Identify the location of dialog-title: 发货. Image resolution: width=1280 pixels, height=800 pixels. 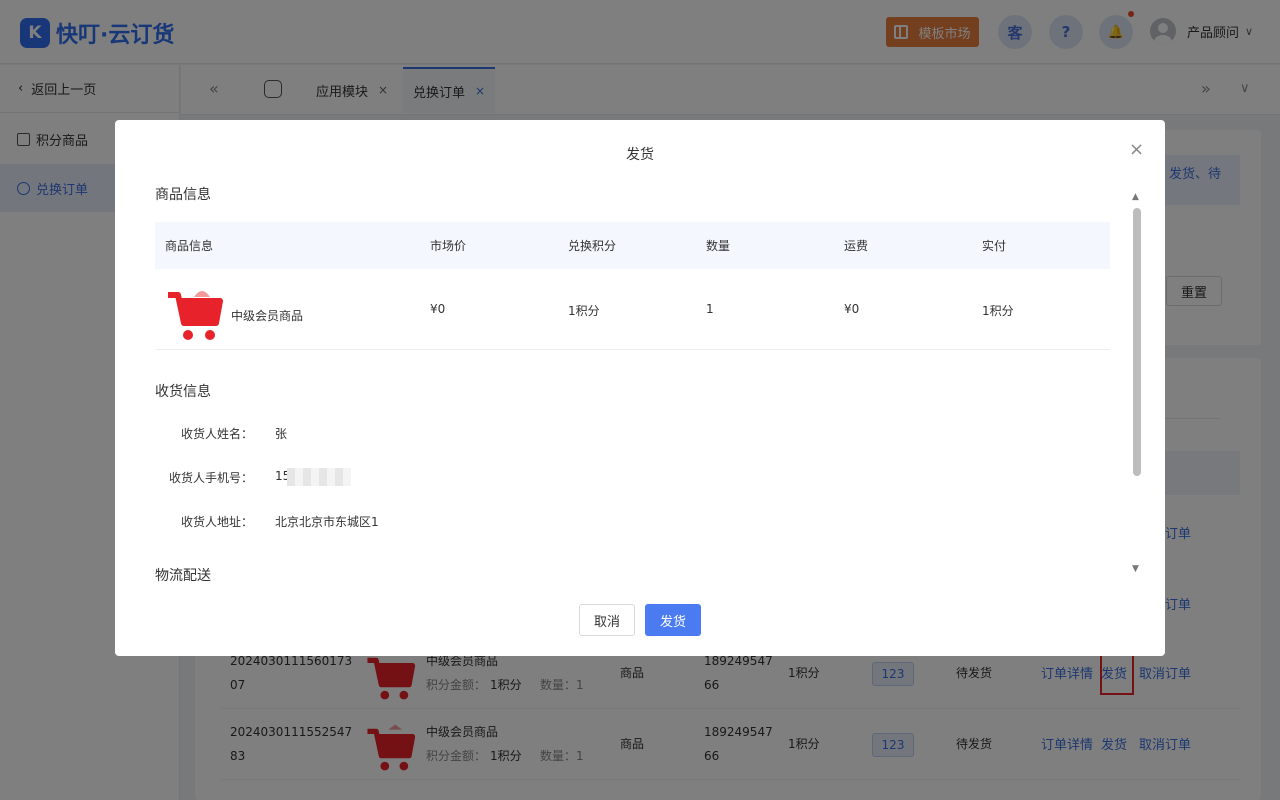
(640, 155).